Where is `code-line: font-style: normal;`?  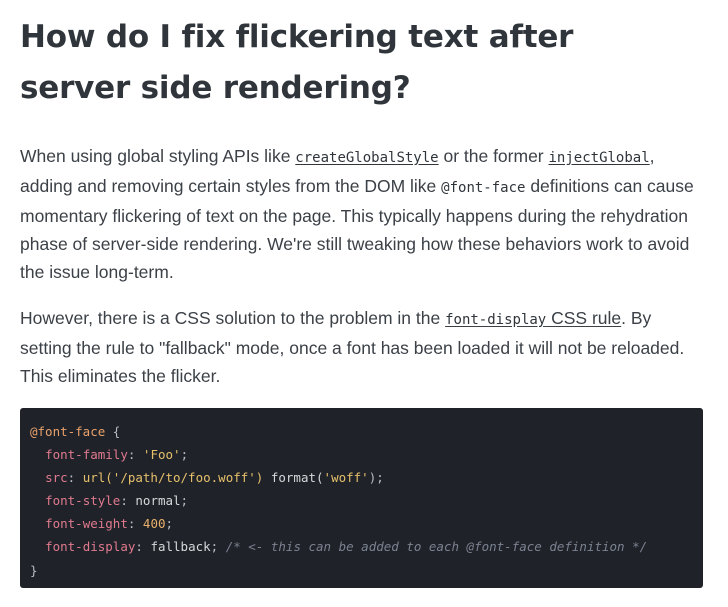
code-line: font-style: normal; is located at coordinates (366, 500).